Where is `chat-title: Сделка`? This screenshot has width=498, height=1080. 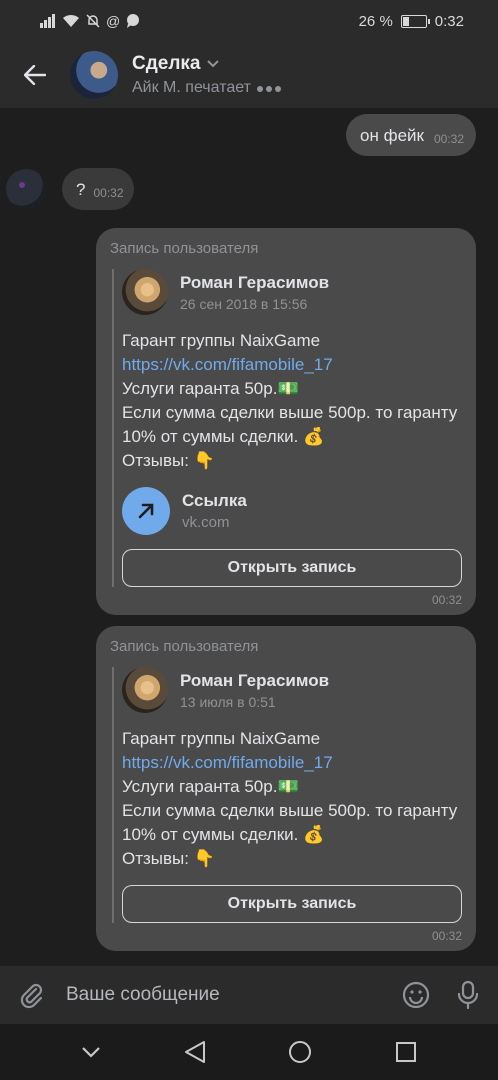 chat-title: Сделка is located at coordinates (166, 63).